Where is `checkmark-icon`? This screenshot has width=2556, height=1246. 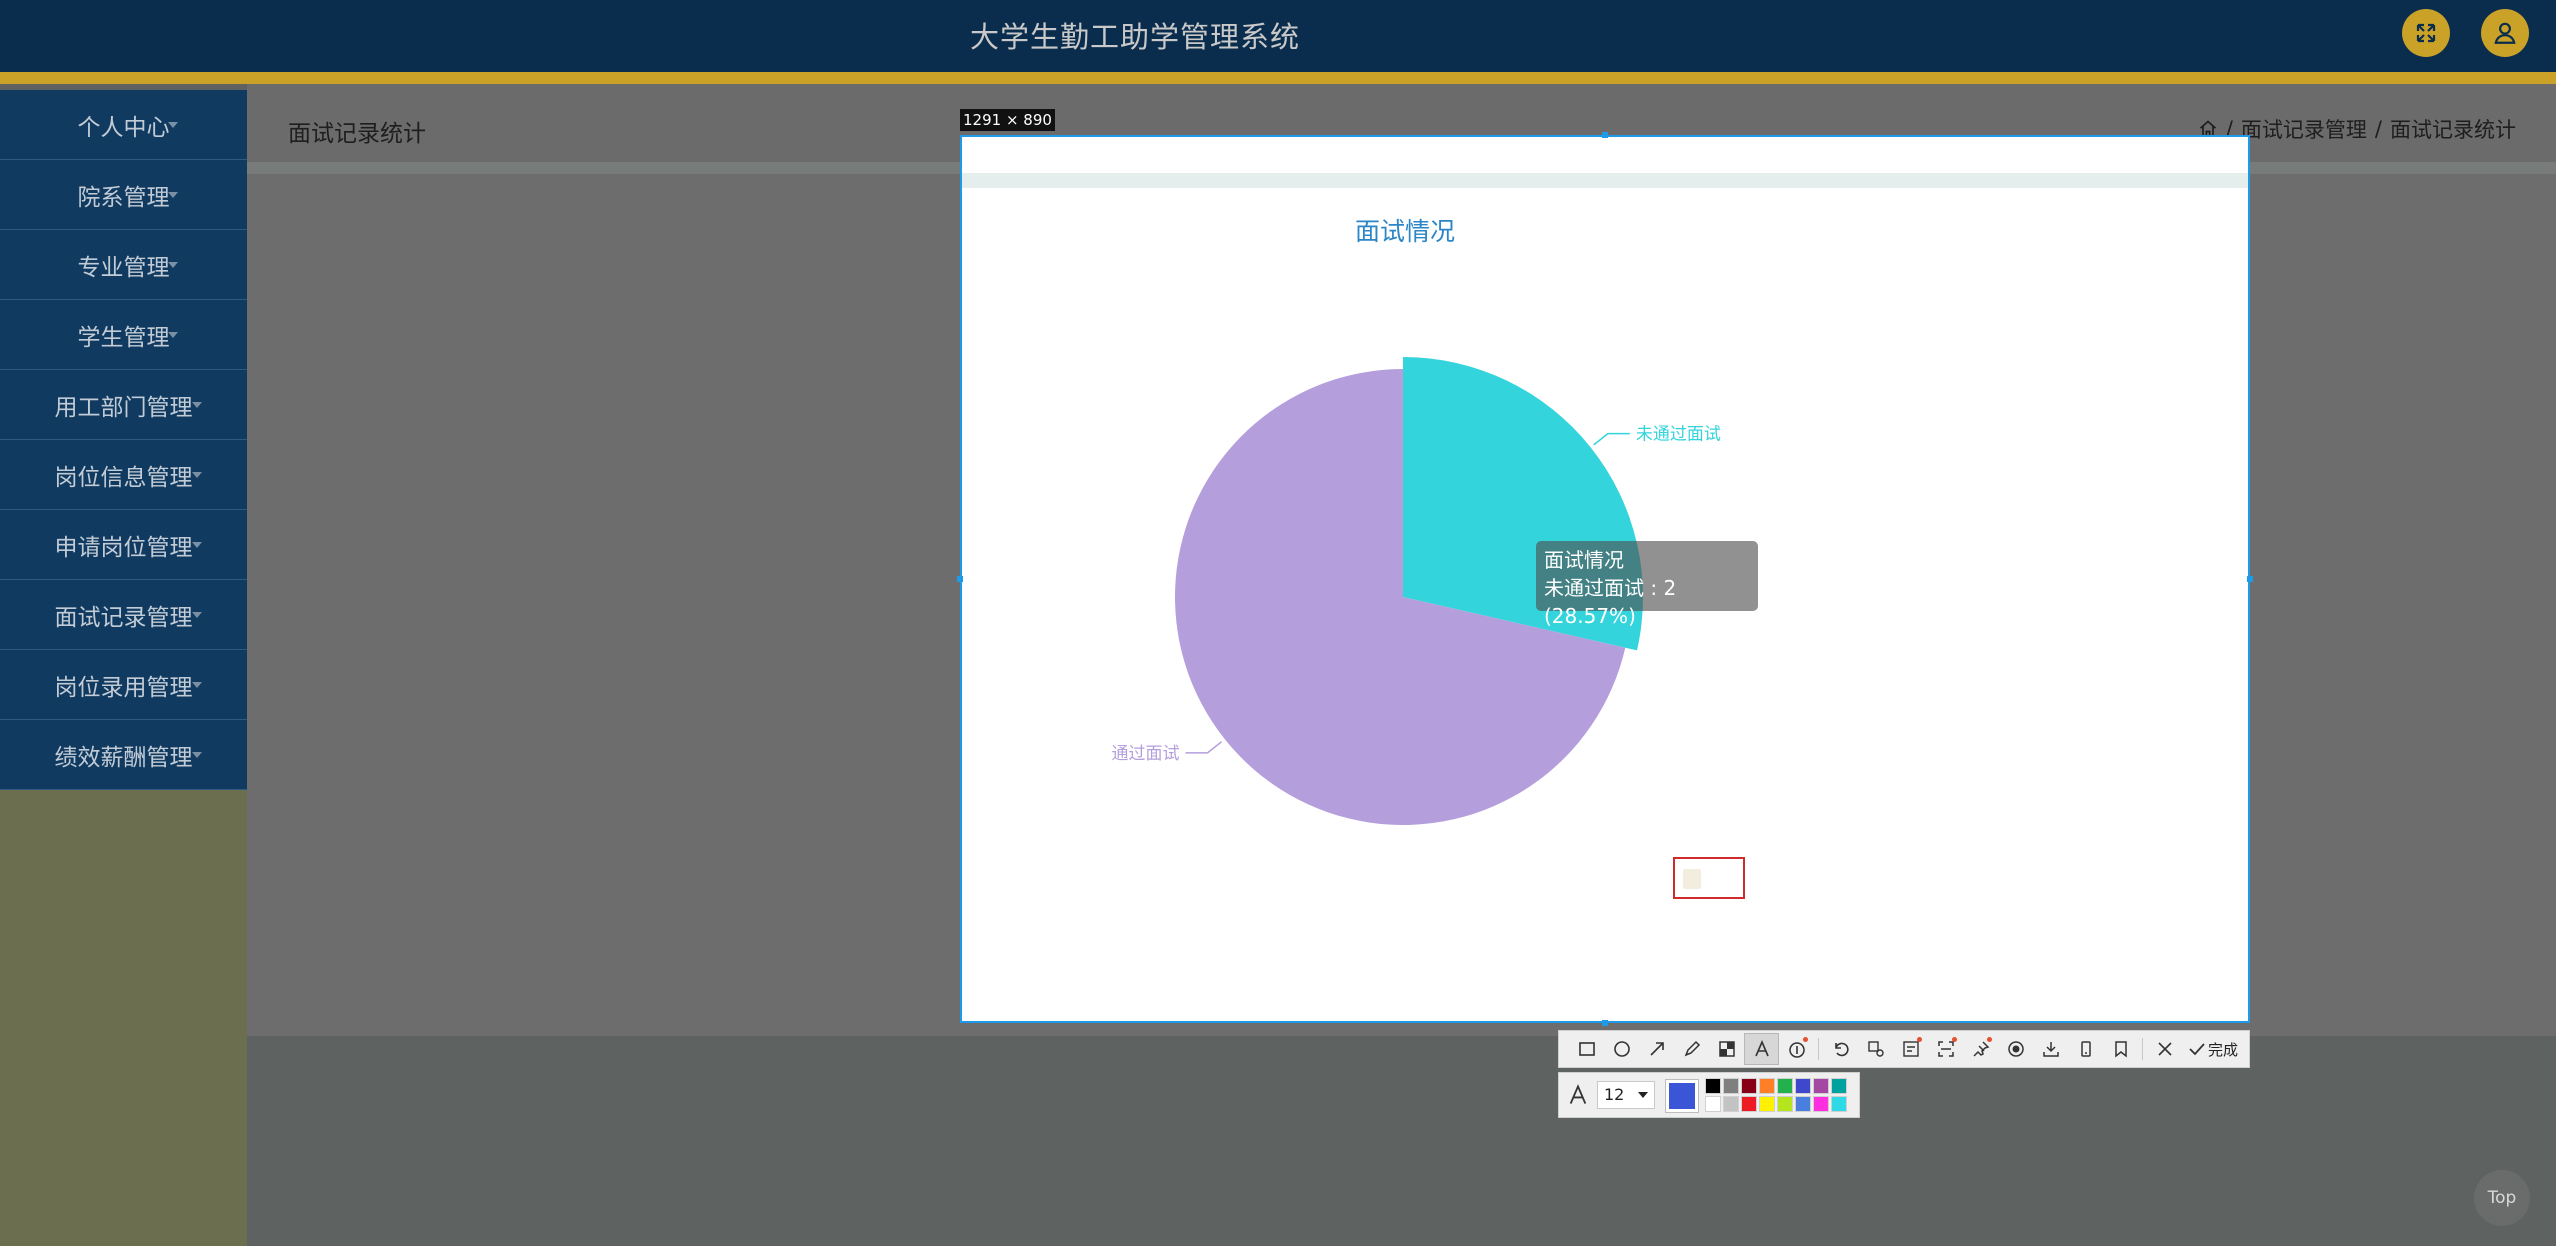 checkmark-icon is located at coordinates (2197, 1049).